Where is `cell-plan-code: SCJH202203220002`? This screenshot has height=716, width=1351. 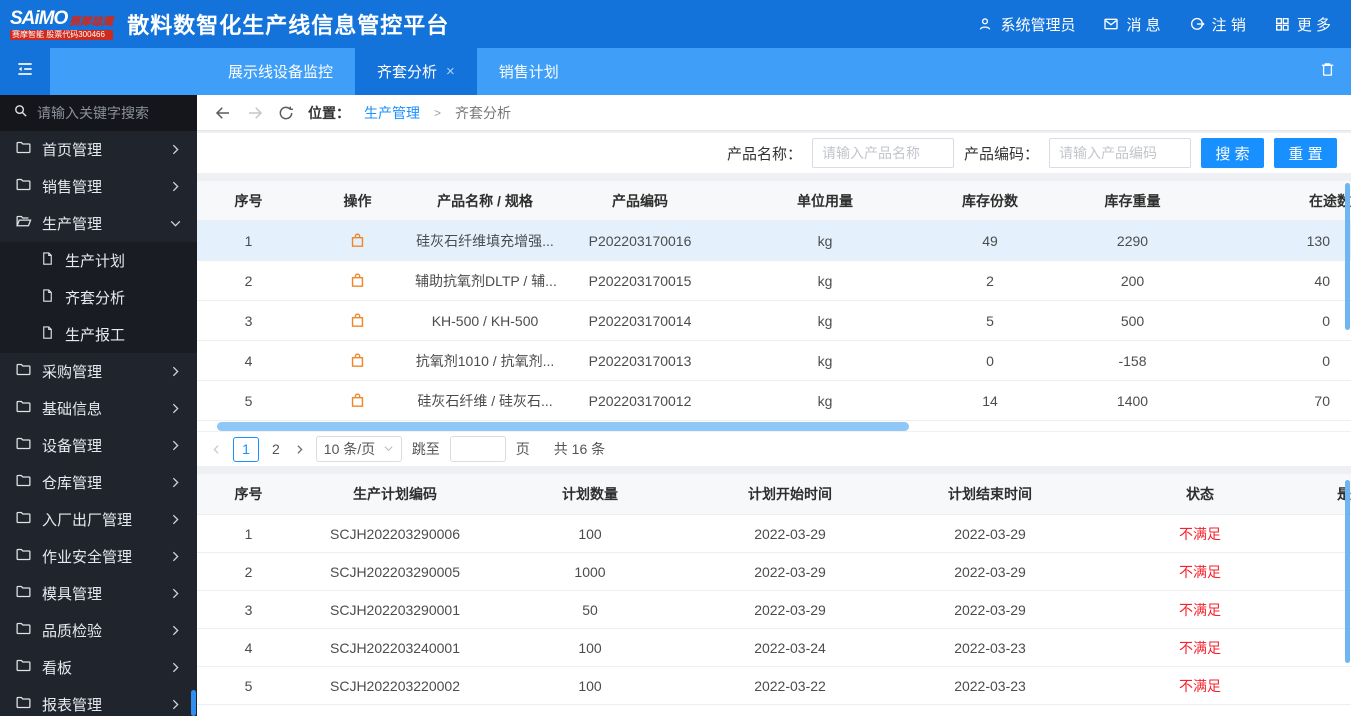
cell-plan-code: SCJH202203220002 is located at coordinates (395, 685).